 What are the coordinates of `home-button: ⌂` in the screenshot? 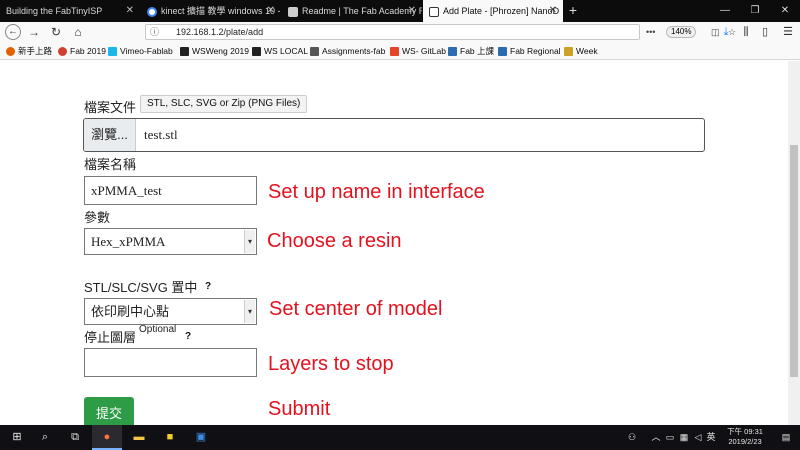 It's located at (78, 32).